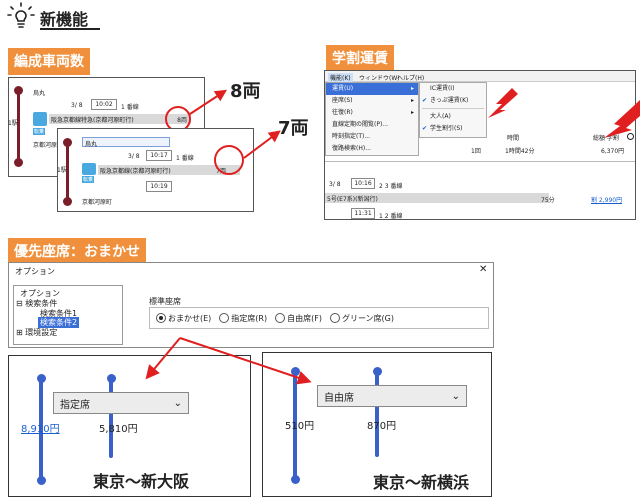 Image resolution: width=640 pixels, height=500 pixels. Describe the element at coordinates (245, 361) in the screenshot. I see `arrow-to-right-example` at that location.